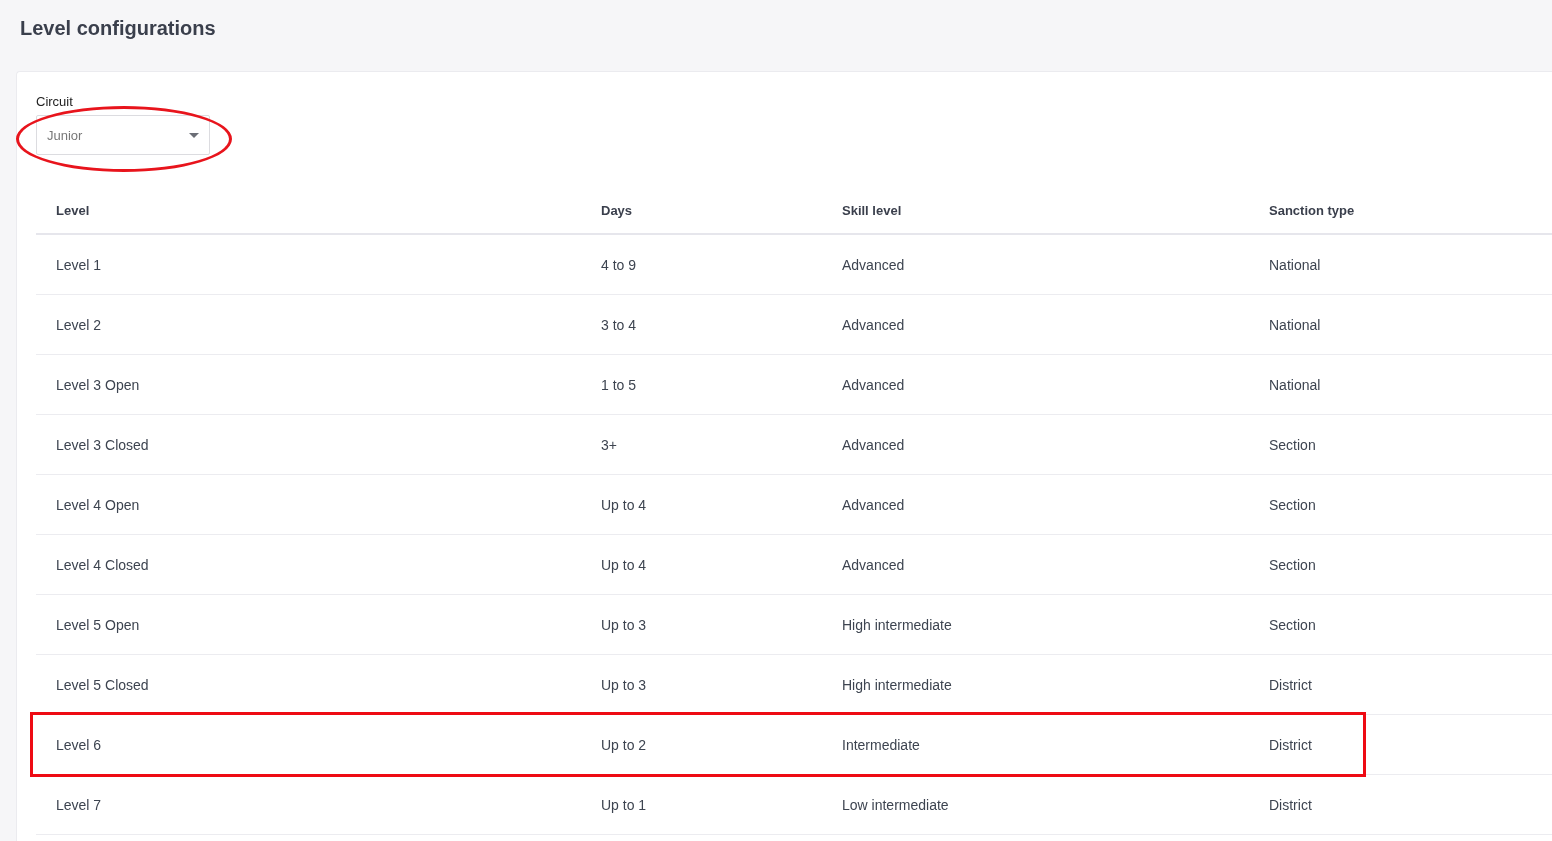  Describe the element at coordinates (123, 135) in the screenshot. I see `circuit-dropdown: Junior` at that location.